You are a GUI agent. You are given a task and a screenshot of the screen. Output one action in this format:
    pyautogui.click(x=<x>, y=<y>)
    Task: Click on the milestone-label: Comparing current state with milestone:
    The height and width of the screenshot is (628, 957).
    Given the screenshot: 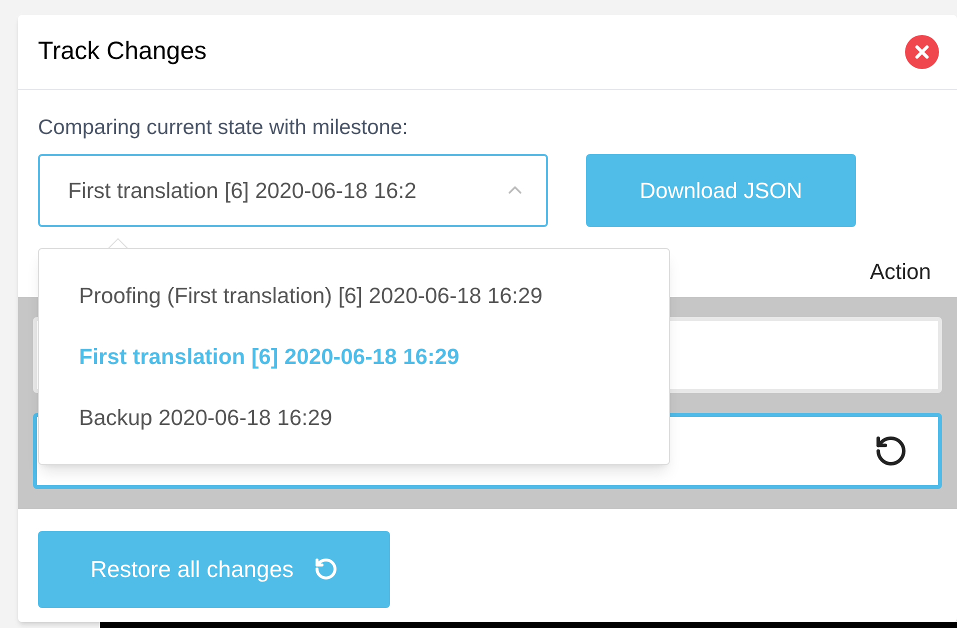 What is the action you would take?
    pyautogui.click(x=223, y=128)
    